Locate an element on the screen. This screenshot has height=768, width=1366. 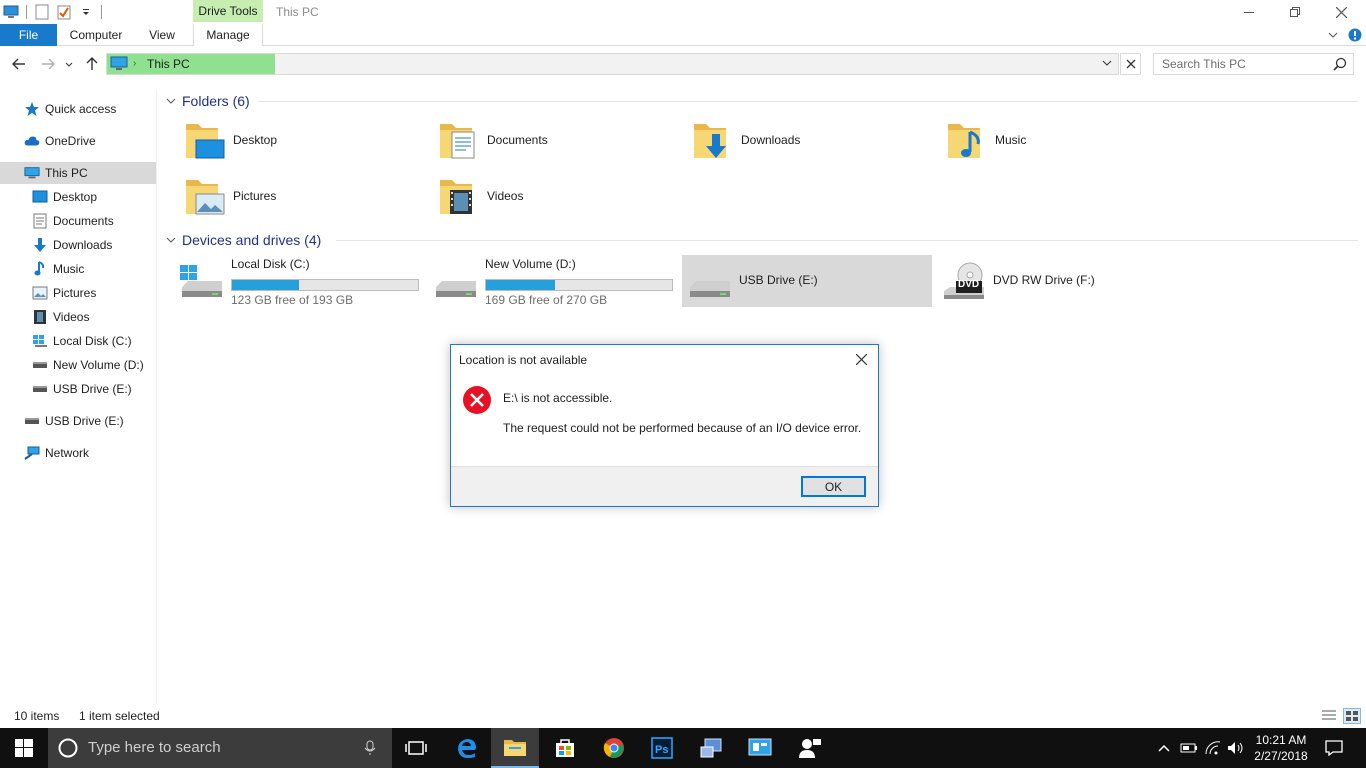
close-button is located at coordinates (1341, 12).